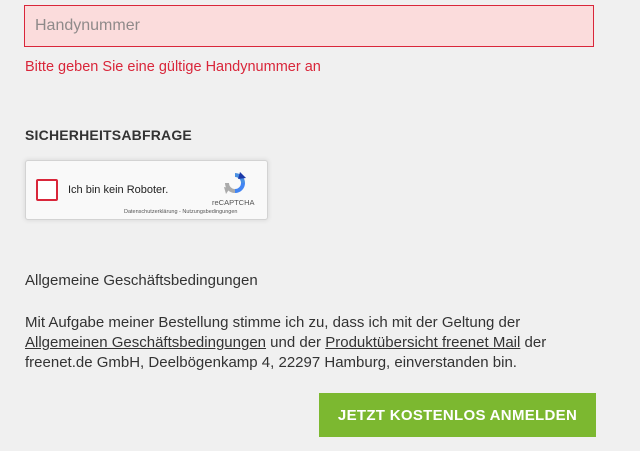  What do you see at coordinates (118, 190) in the screenshot?
I see `captcha-label: Ich bin kein Roboter.` at bounding box center [118, 190].